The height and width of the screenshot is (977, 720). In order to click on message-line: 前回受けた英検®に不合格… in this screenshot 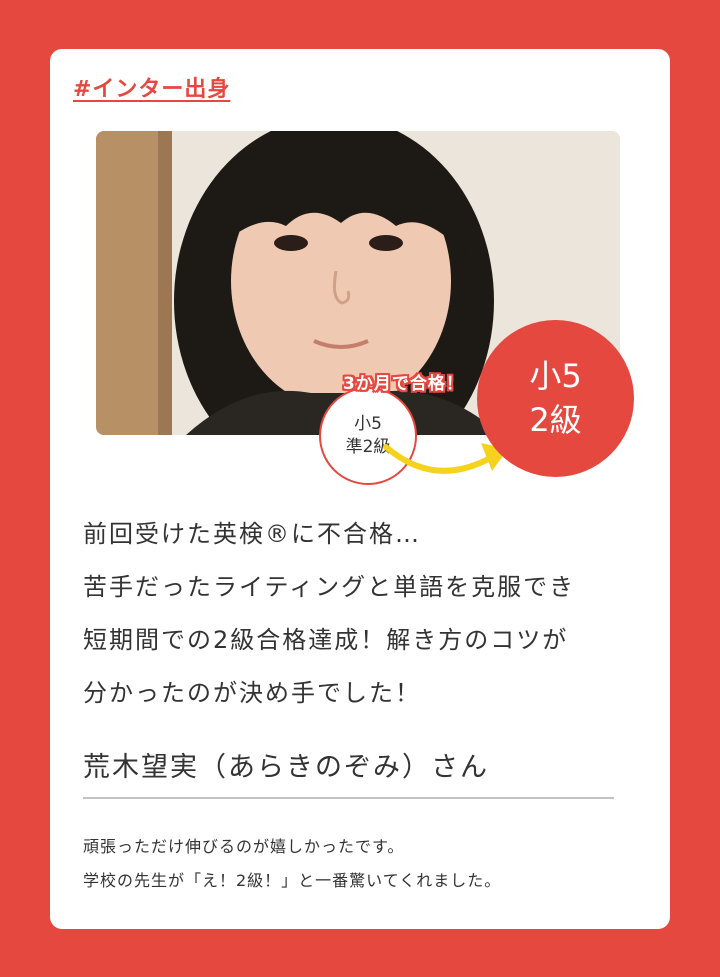, I will do `click(252, 534)`.